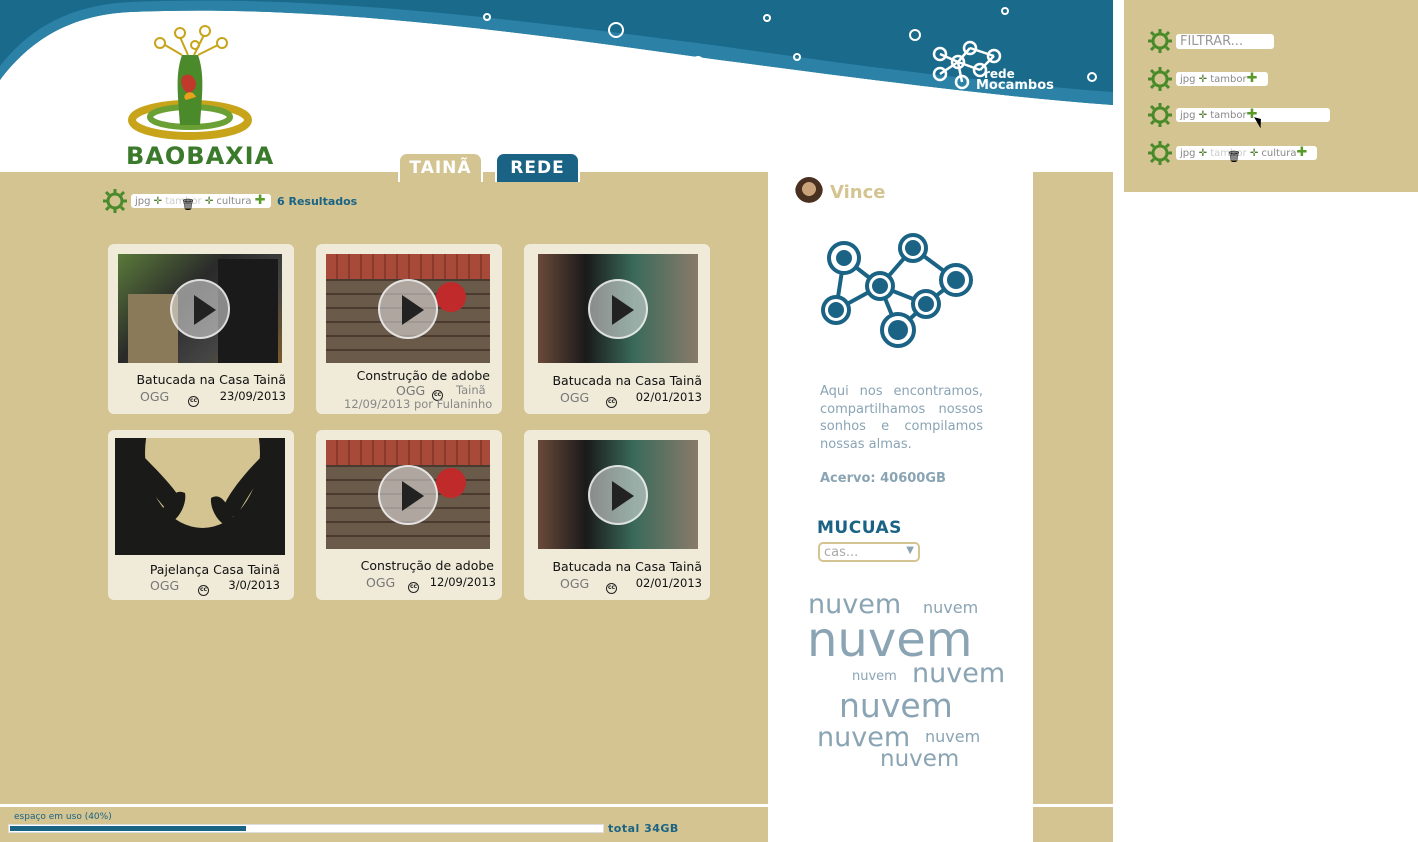 The height and width of the screenshot is (842, 1418). I want to click on filter-gear-icon, so click(115, 203).